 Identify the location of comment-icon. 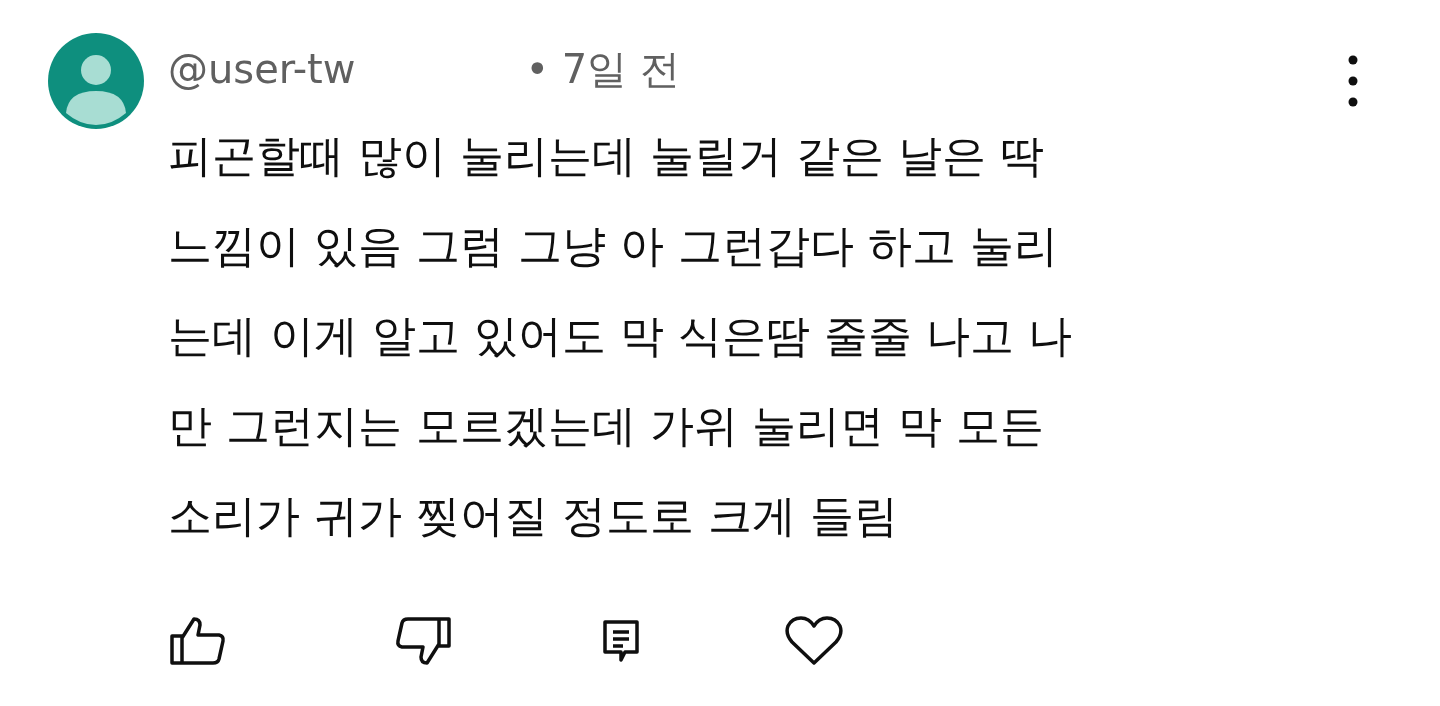
(621, 641).